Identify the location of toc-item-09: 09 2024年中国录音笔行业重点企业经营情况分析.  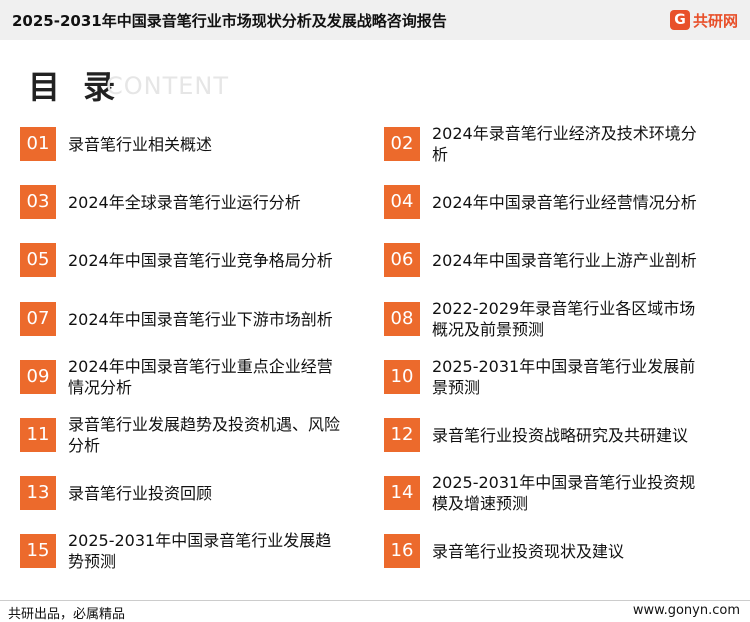
(187, 377).